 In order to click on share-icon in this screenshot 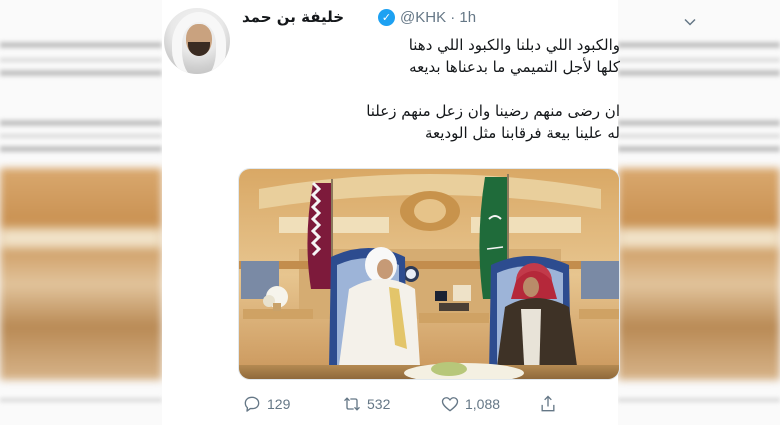, I will do `click(548, 403)`.